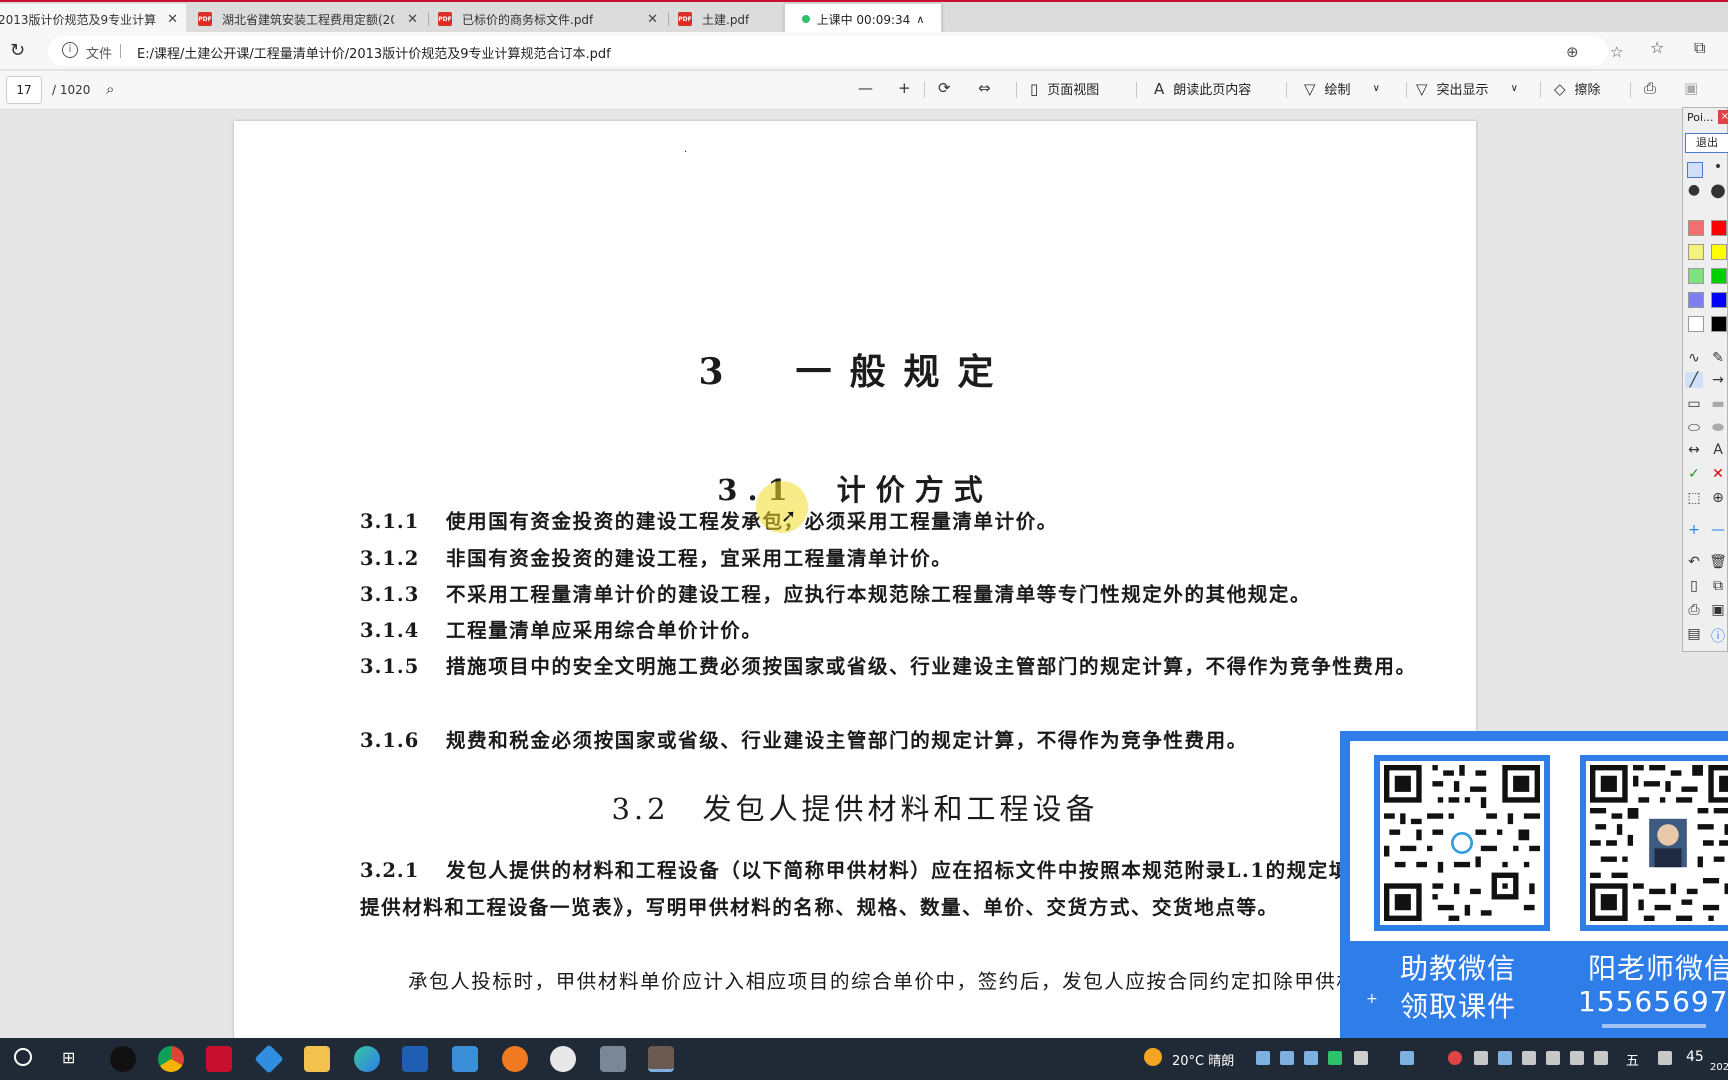 The width and height of the screenshot is (1728, 1080). I want to click on check-icon: ✓, so click(1694, 474).